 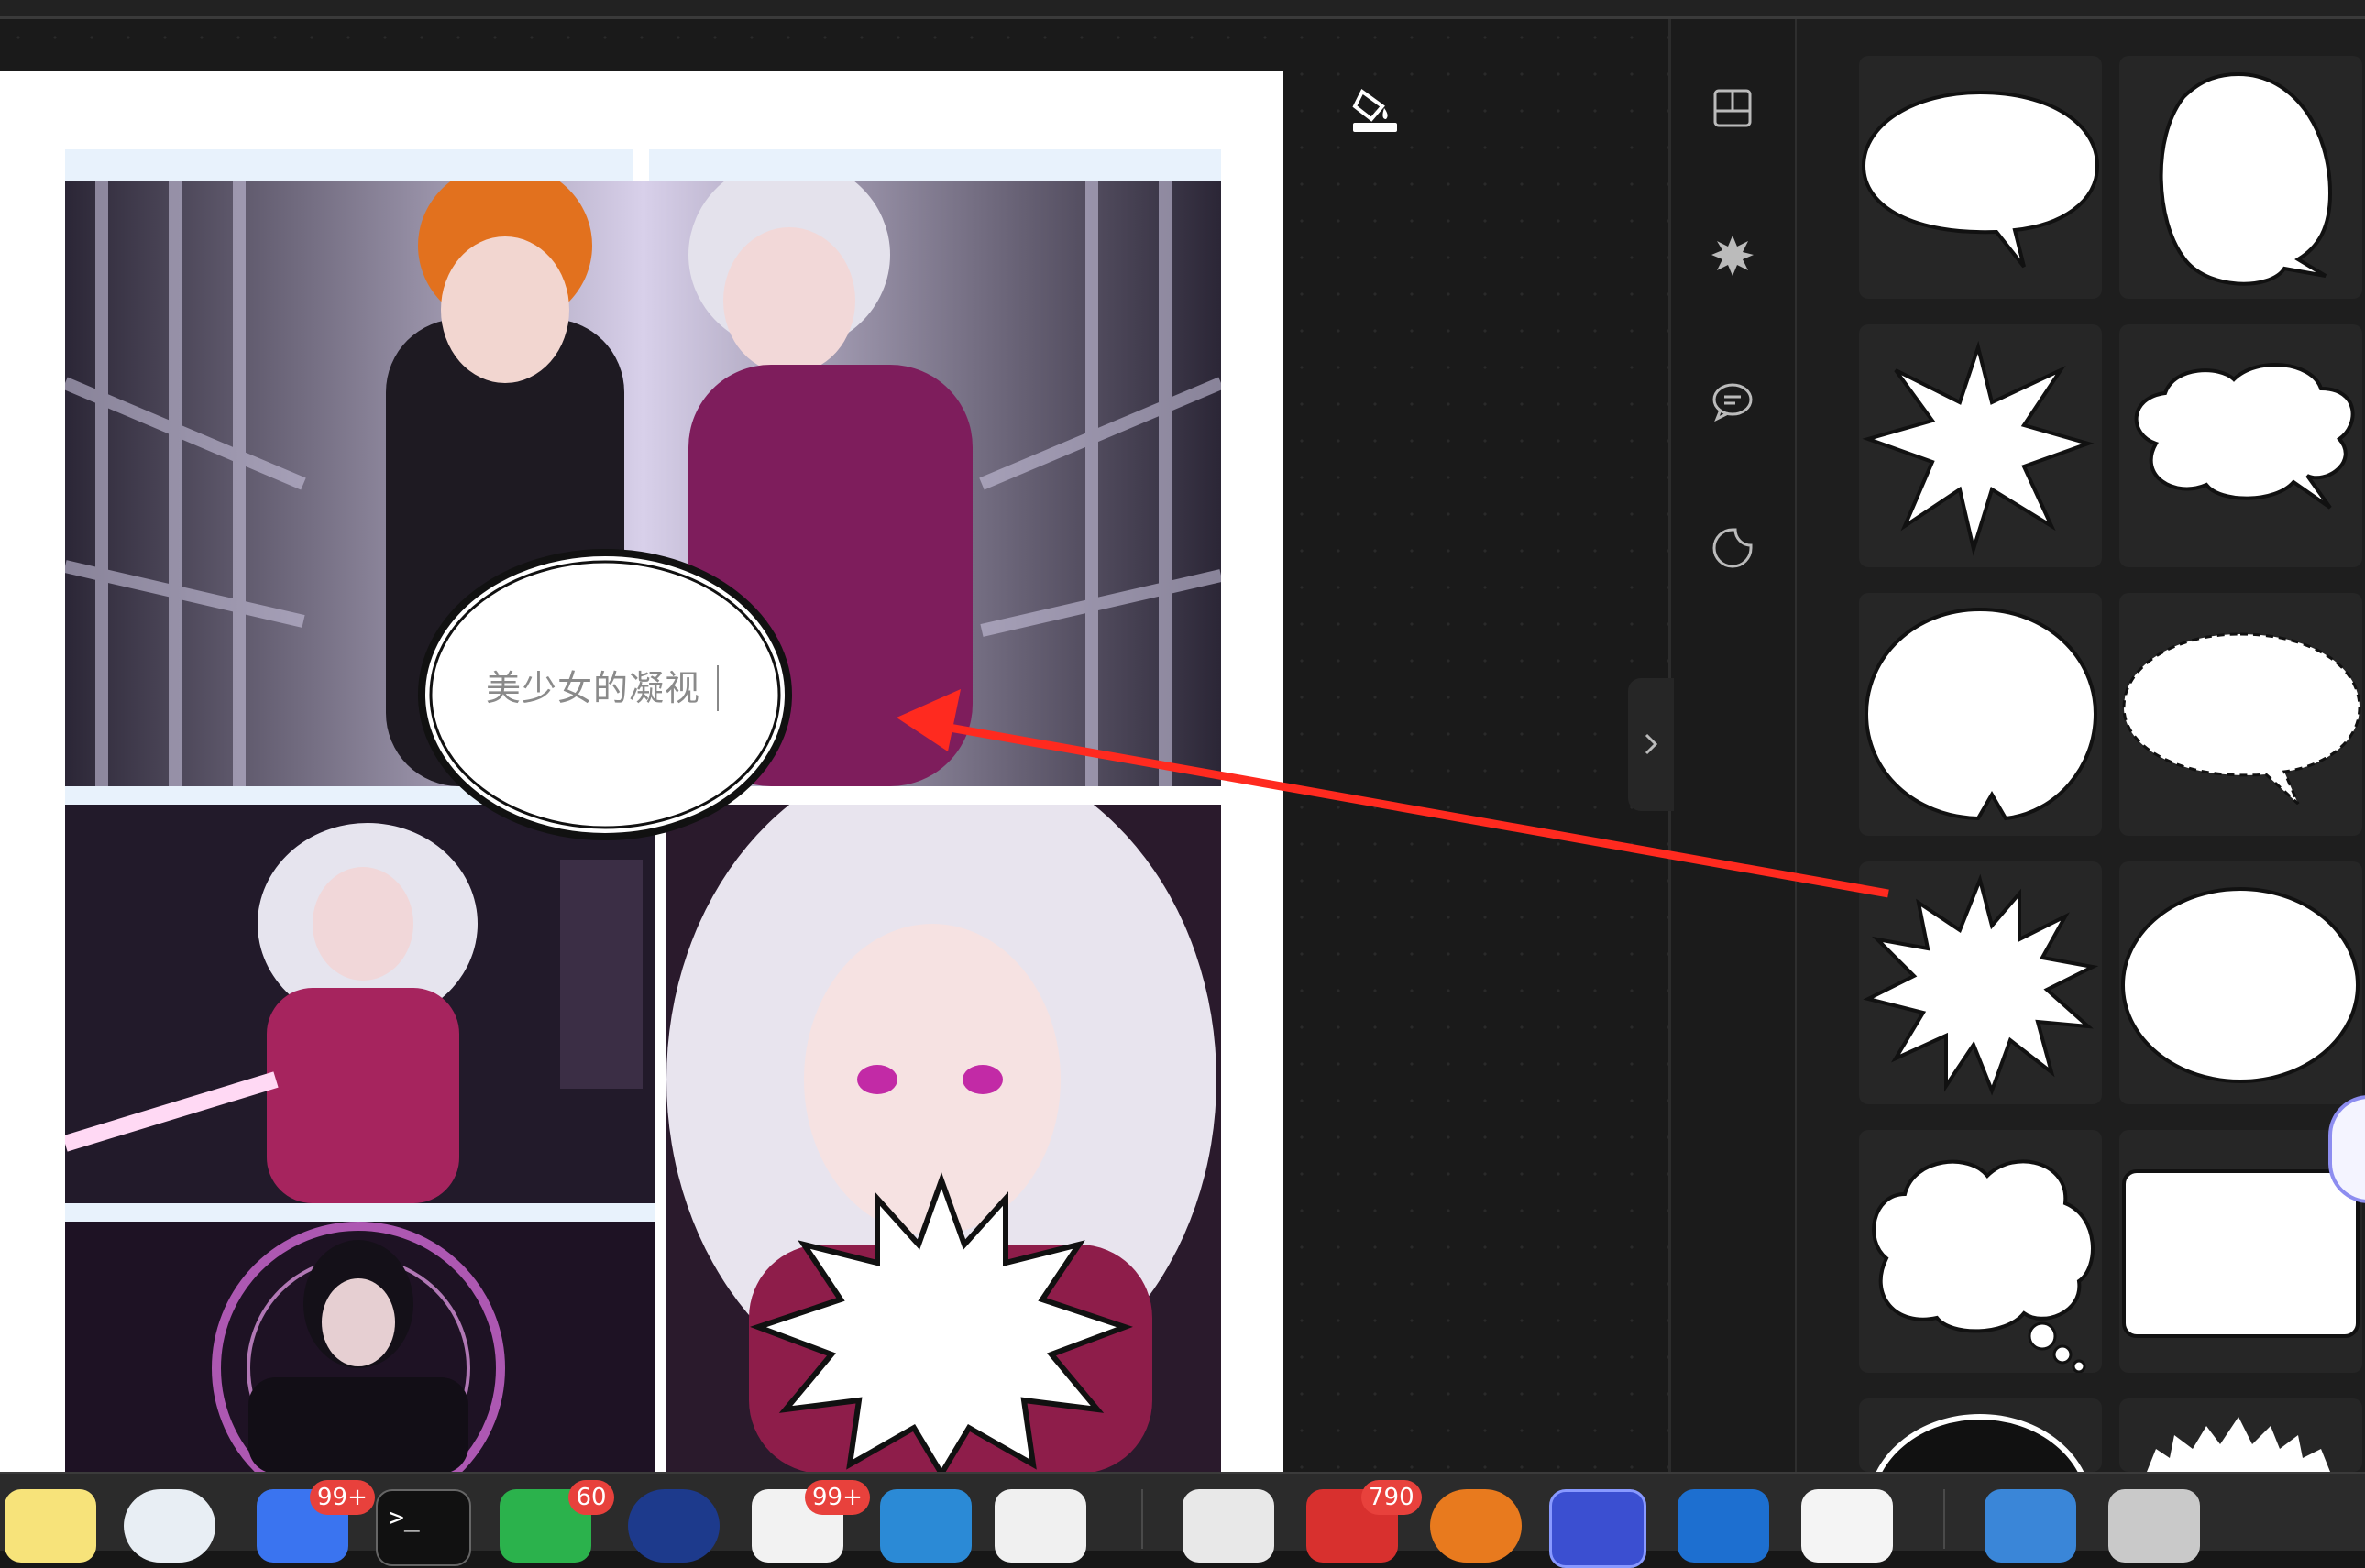 I want to click on thought-cloud-bubble, so click(x=1980, y=1251).